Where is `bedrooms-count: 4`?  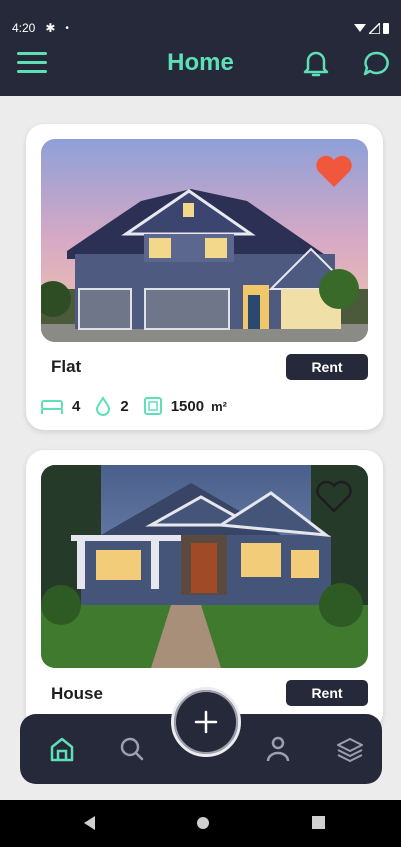
bedrooms-count: 4 is located at coordinates (76, 406).